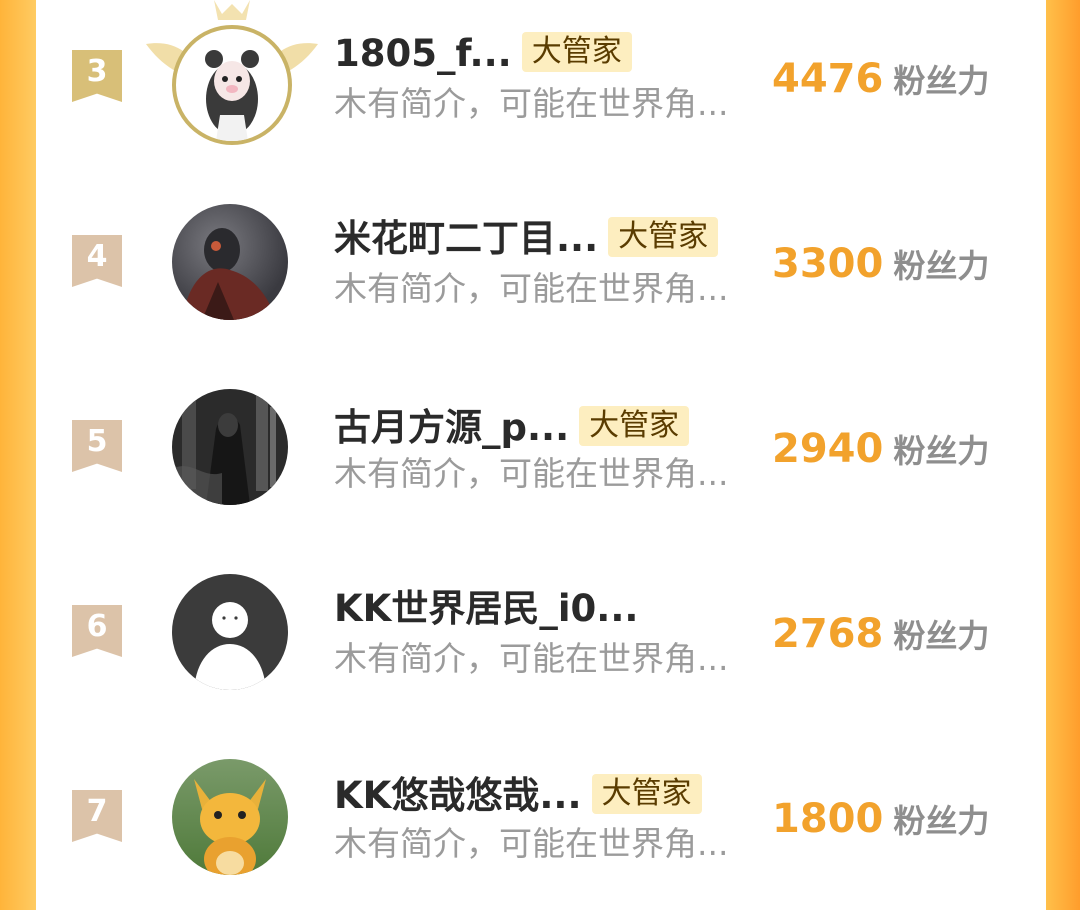 Image resolution: width=1080 pixels, height=910 pixels. What do you see at coordinates (828, 264) in the screenshot?
I see `fans-count: 3300` at bounding box center [828, 264].